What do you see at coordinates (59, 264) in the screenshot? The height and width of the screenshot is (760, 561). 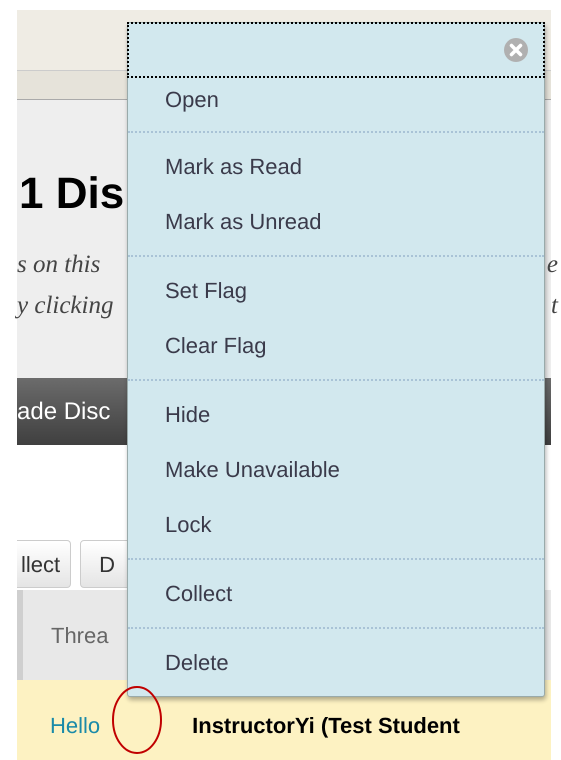 I see `description-text: s on this` at bounding box center [59, 264].